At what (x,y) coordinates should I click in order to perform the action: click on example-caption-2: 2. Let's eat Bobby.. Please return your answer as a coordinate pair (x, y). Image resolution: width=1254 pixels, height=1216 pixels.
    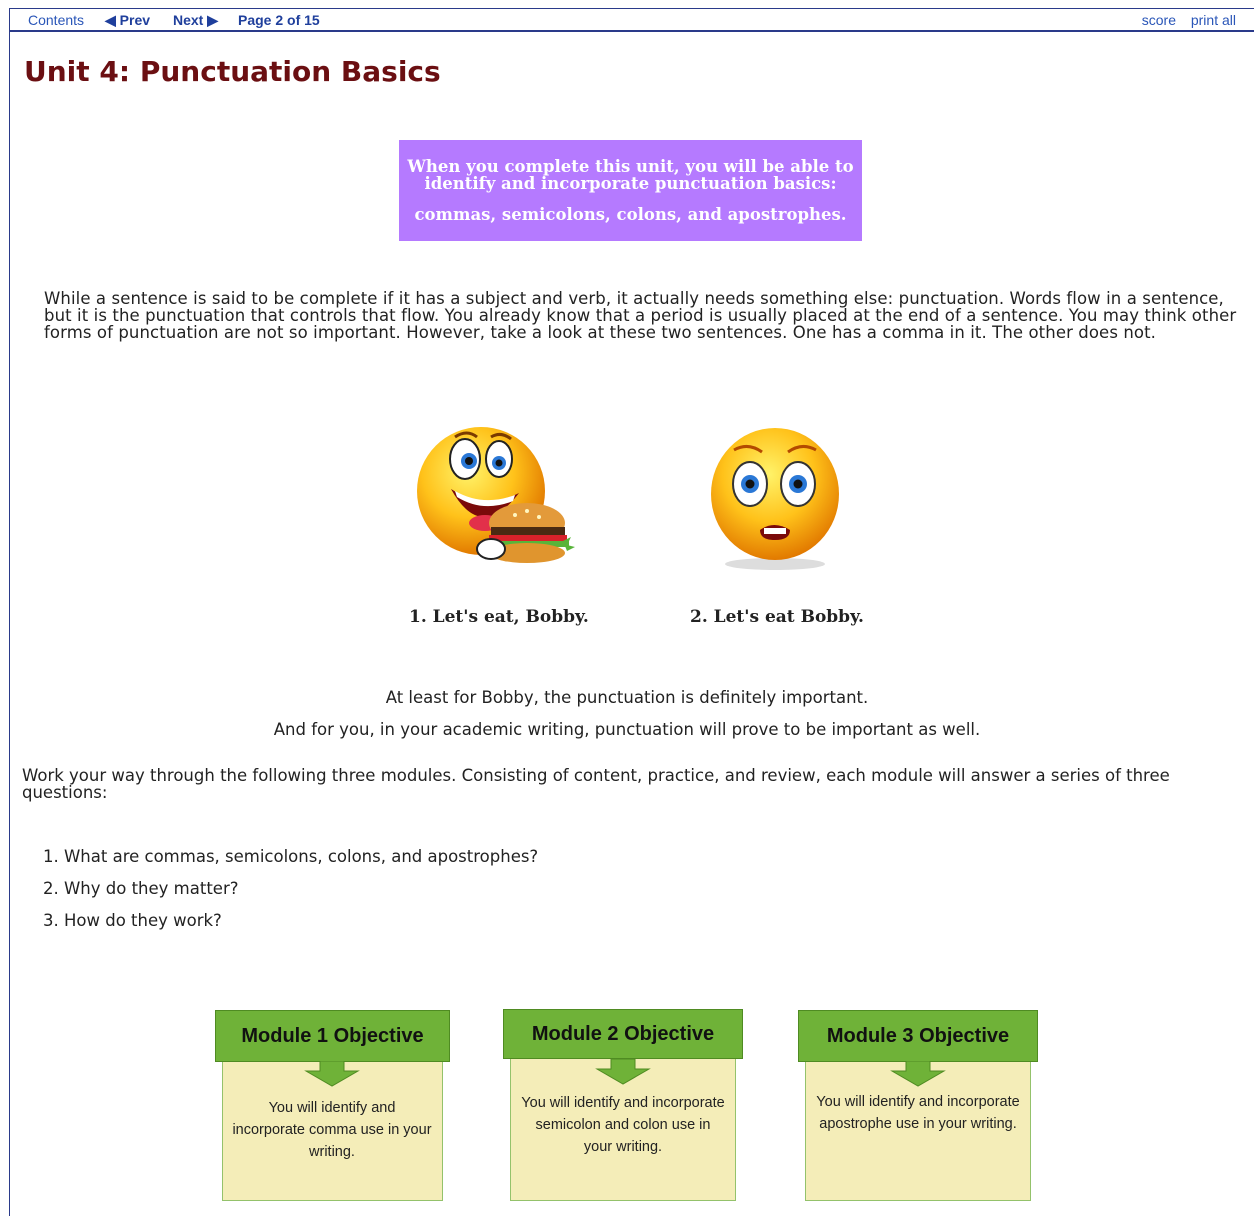
    Looking at the image, I should click on (777, 617).